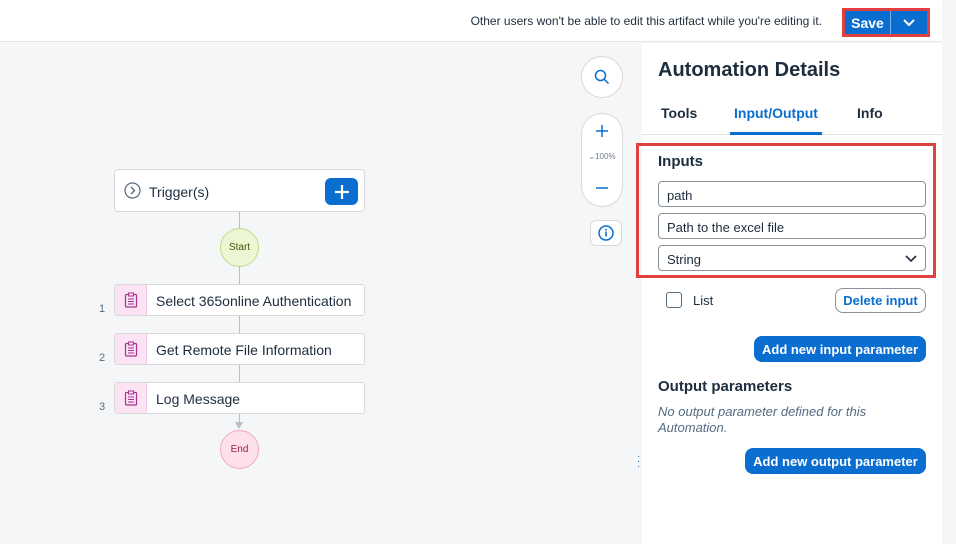  I want to click on zoom-level: ⌄100%, so click(602, 156).